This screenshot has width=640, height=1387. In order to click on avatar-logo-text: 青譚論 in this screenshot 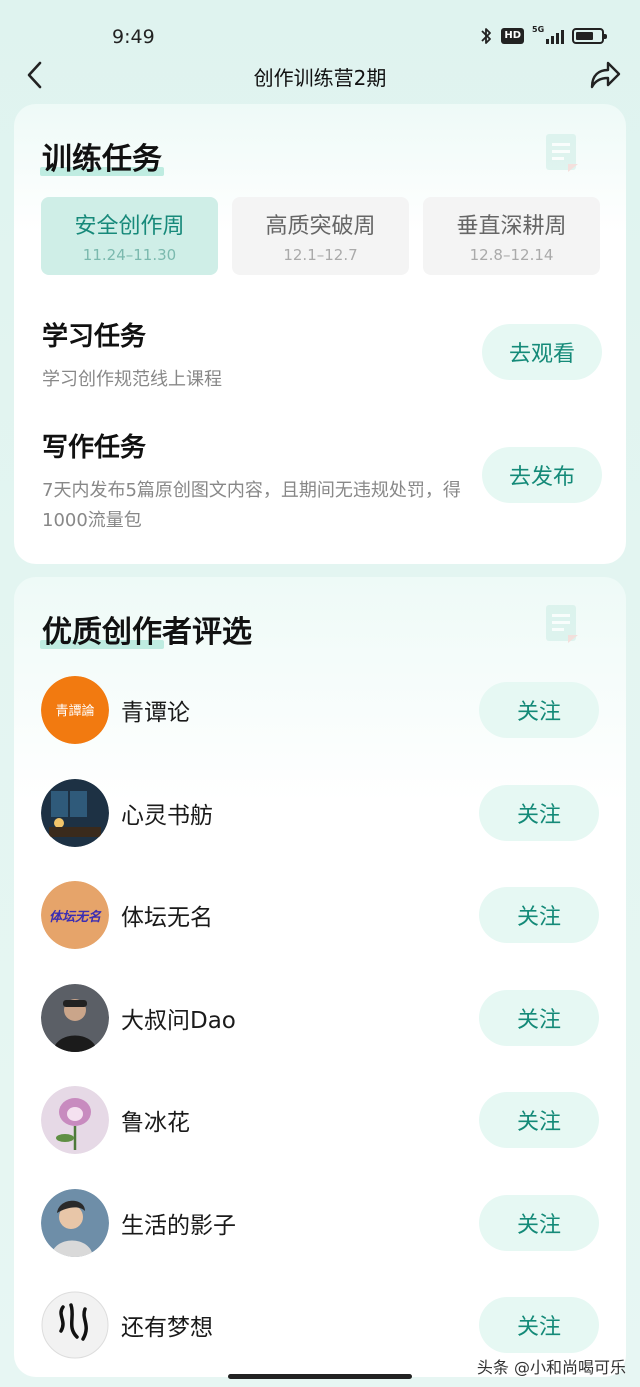, I will do `click(74, 711)`.